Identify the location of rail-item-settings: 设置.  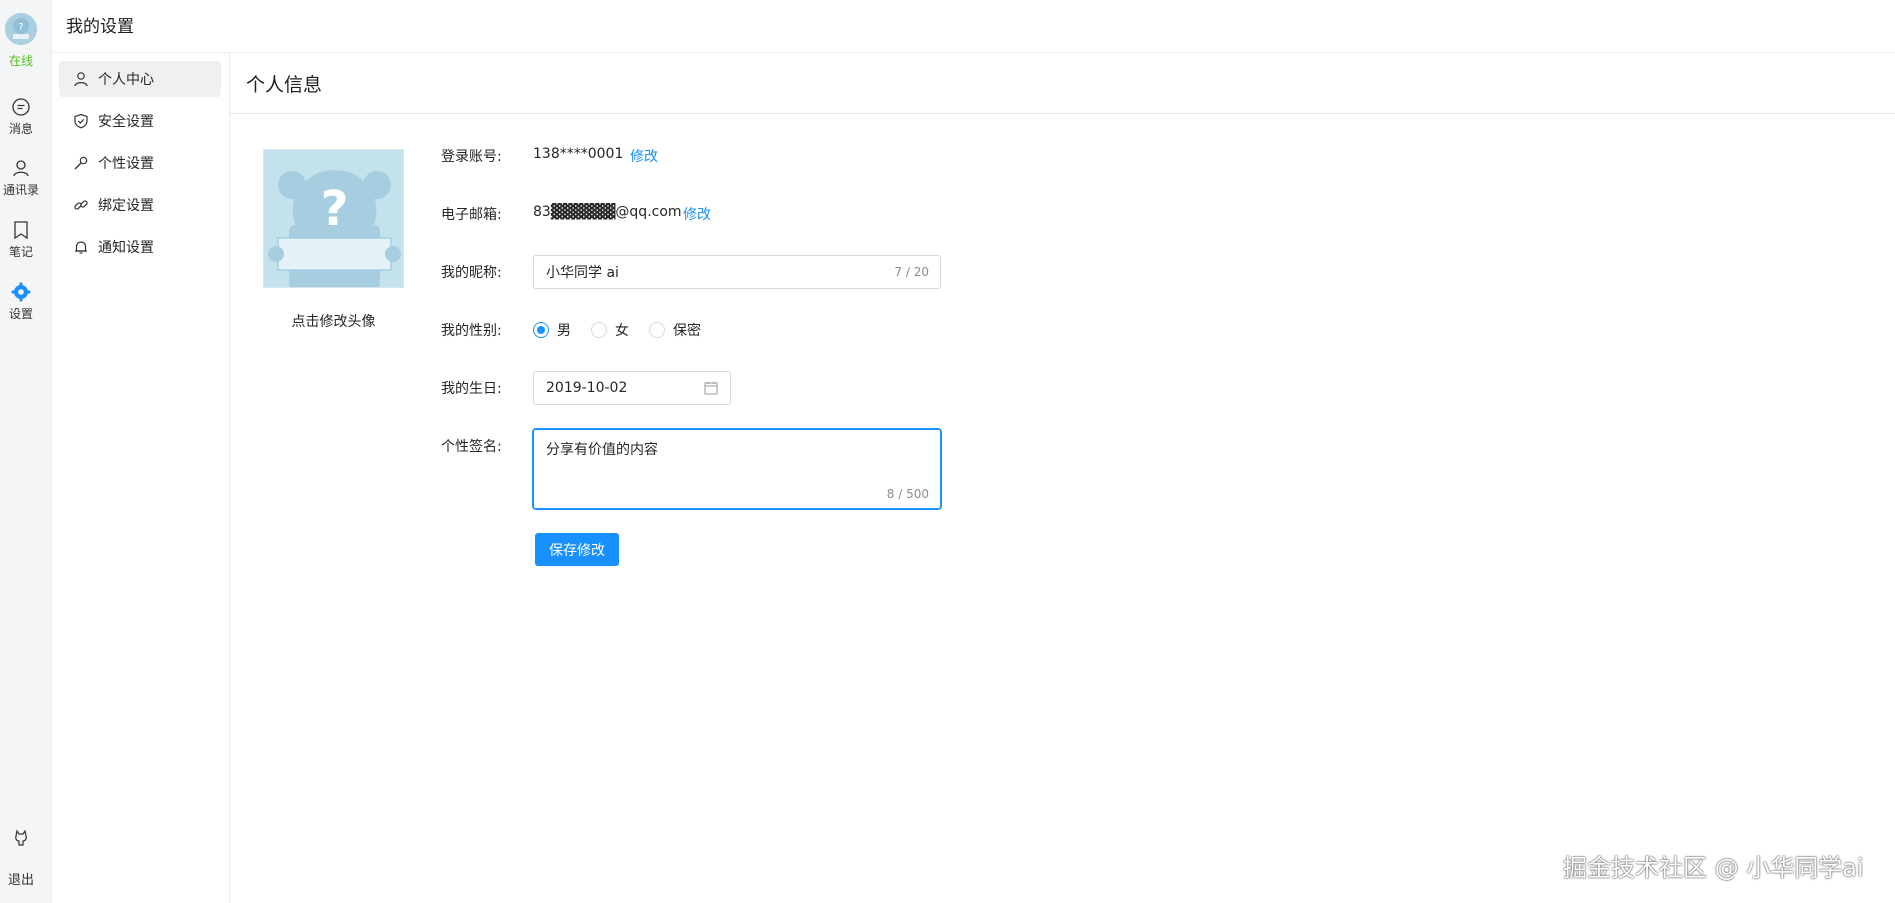
(21, 302).